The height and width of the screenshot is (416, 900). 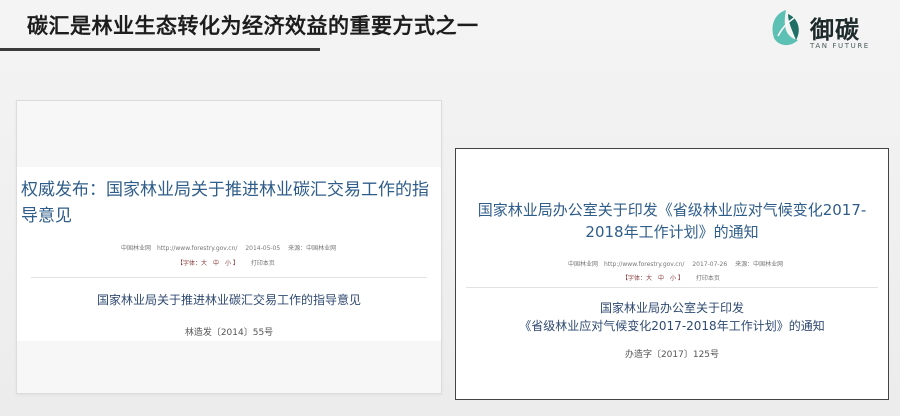 I want to click on brand-logo: 御碳 TAN FUTURE, so click(x=828, y=32).